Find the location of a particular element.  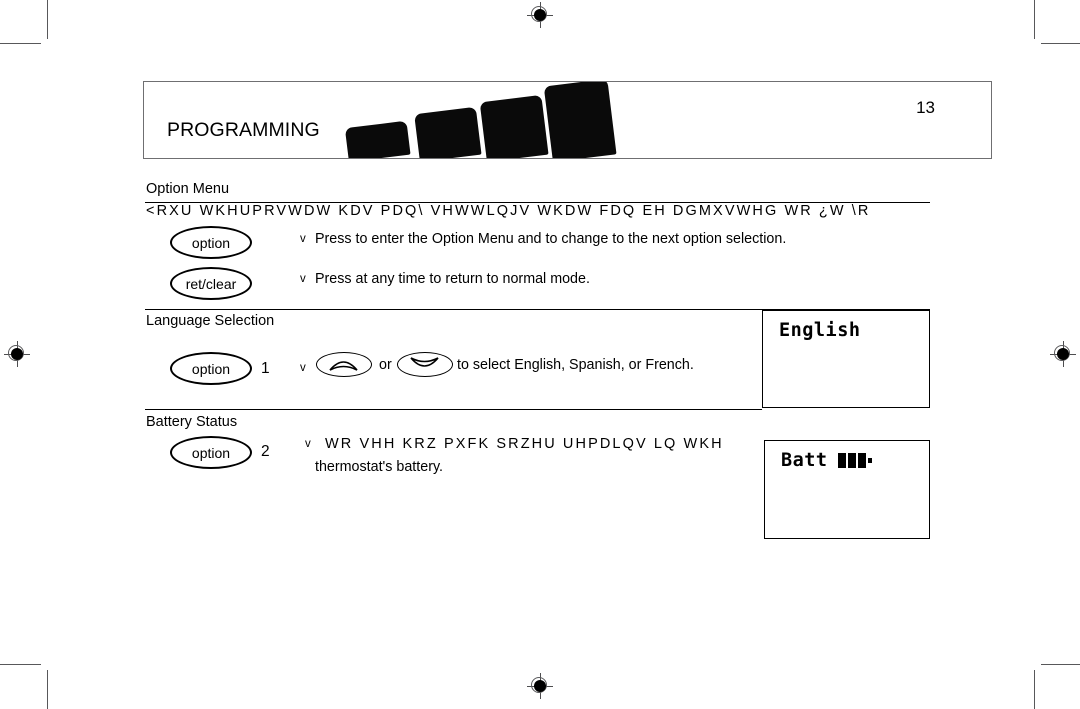

language-selection-row-text: to select English, Spanish, or French. is located at coordinates (575, 365).